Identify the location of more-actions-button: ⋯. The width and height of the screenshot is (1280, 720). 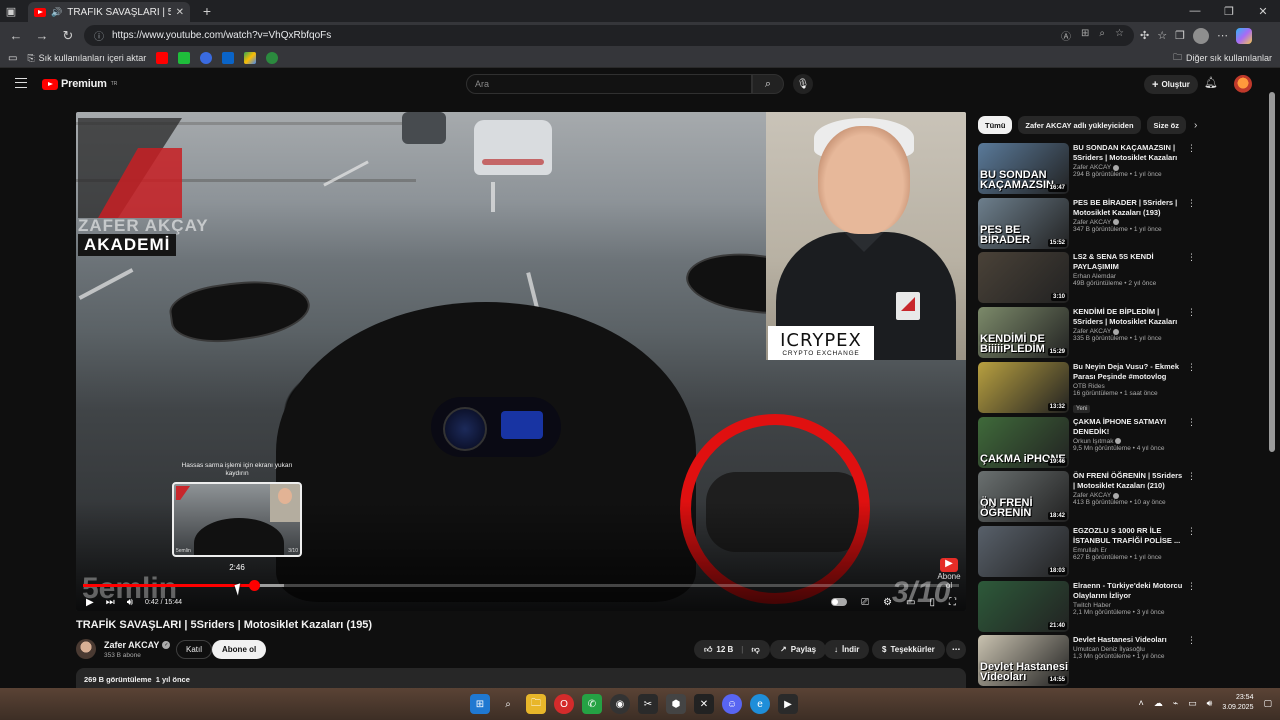
(956, 649).